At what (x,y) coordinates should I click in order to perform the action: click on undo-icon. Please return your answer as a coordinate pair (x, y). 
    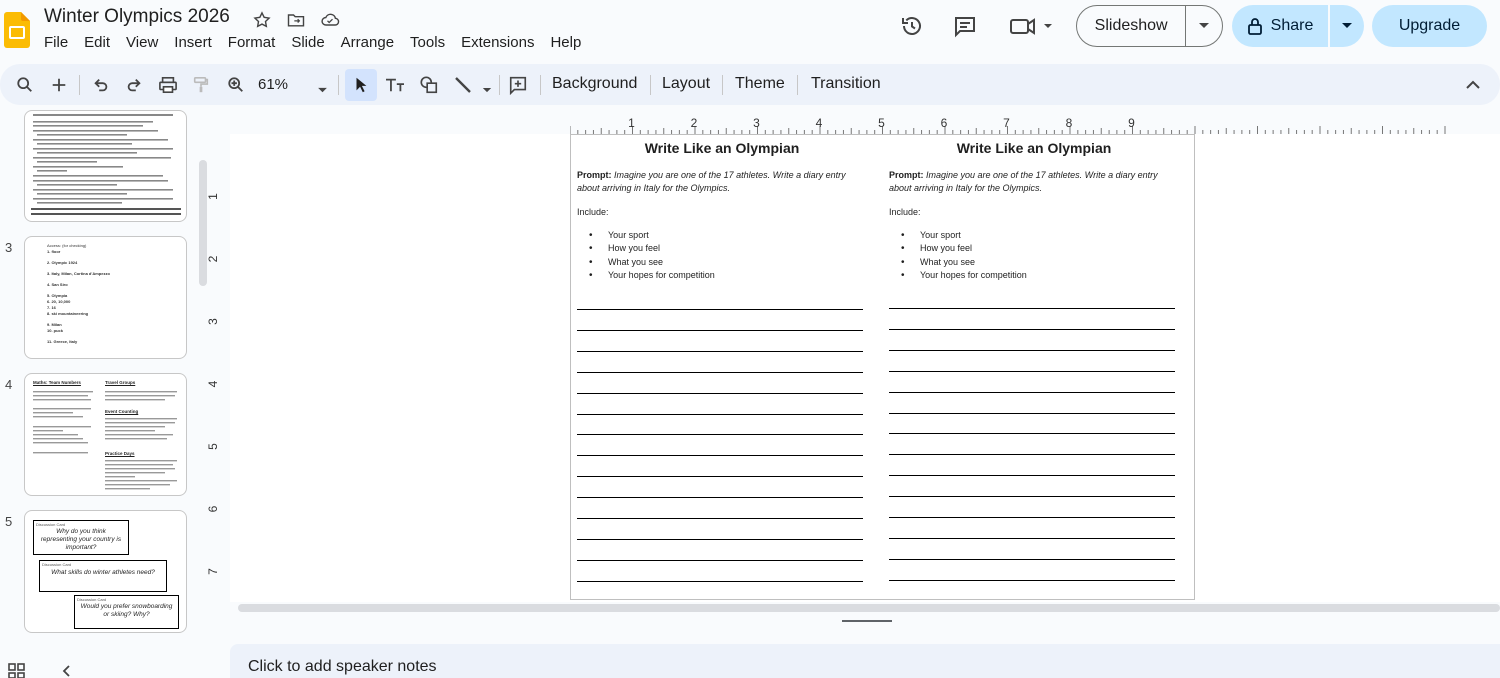
    Looking at the image, I should click on (101, 85).